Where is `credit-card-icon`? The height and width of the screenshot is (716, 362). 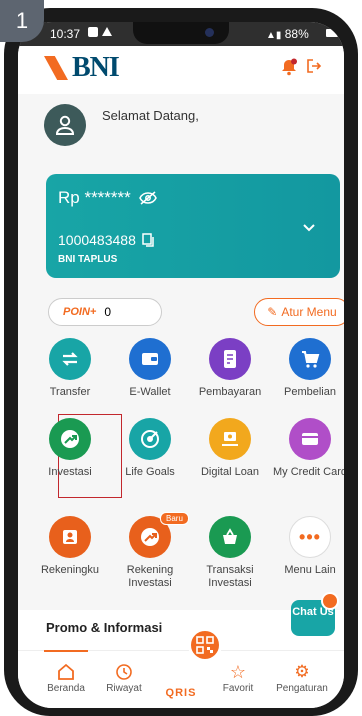
credit-card-icon is located at coordinates (310, 439).